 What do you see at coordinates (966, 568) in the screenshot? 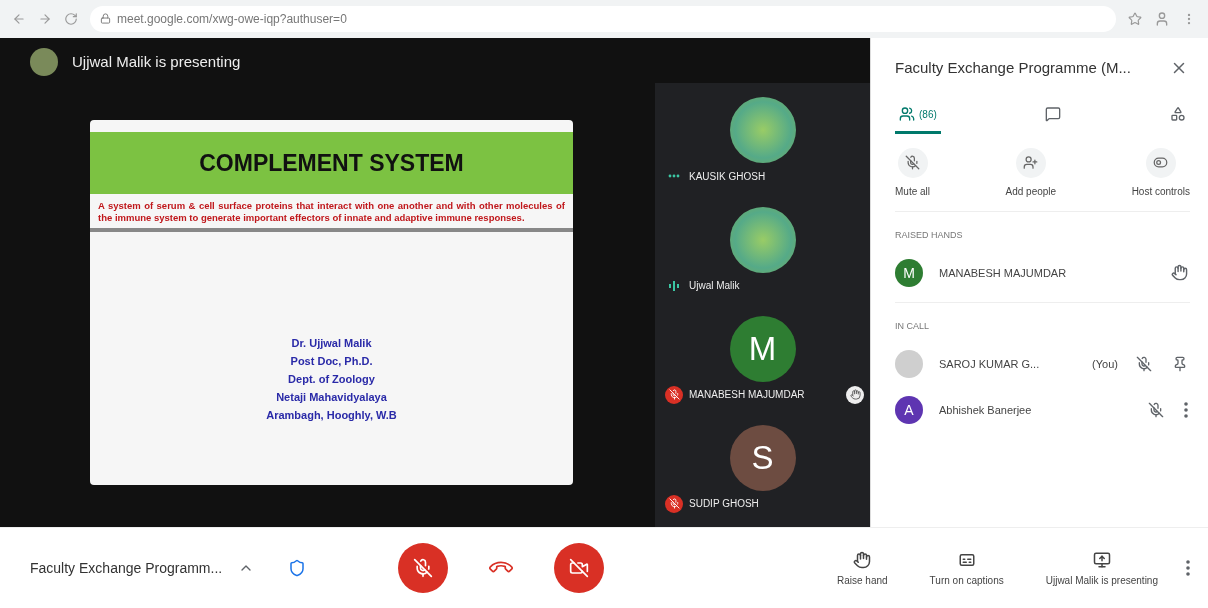
I see `captions-button: Turn on captions` at bounding box center [966, 568].